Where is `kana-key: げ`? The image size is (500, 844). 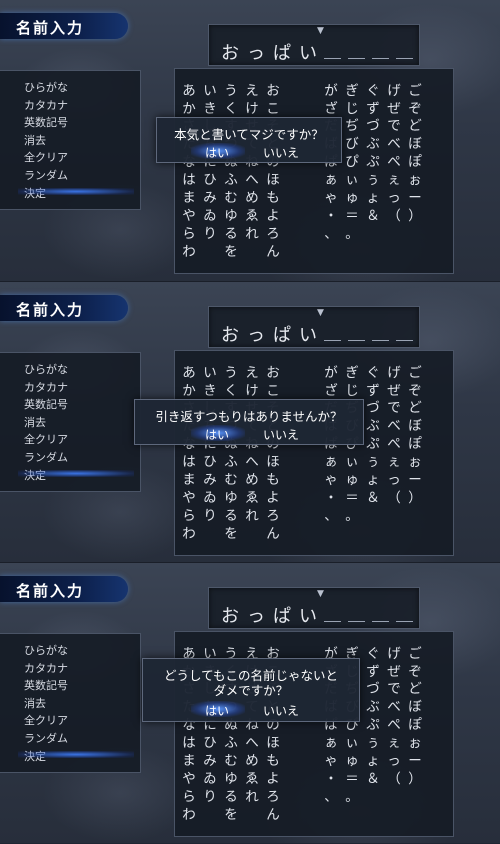
kana-key: げ is located at coordinates (394, 371).